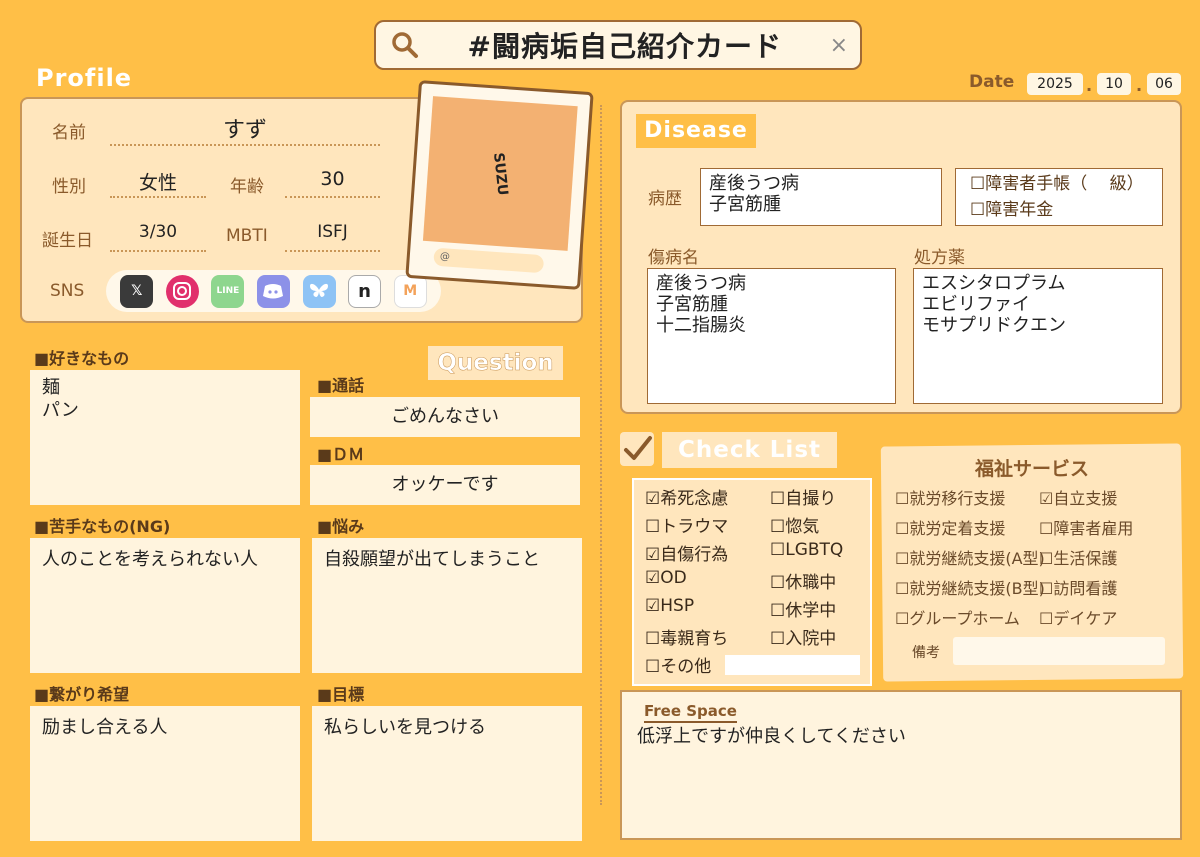  What do you see at coordinates (67, 241) in the screenshot?
I see `birthday-label: 誕生日` at bounding box center [67, 241].